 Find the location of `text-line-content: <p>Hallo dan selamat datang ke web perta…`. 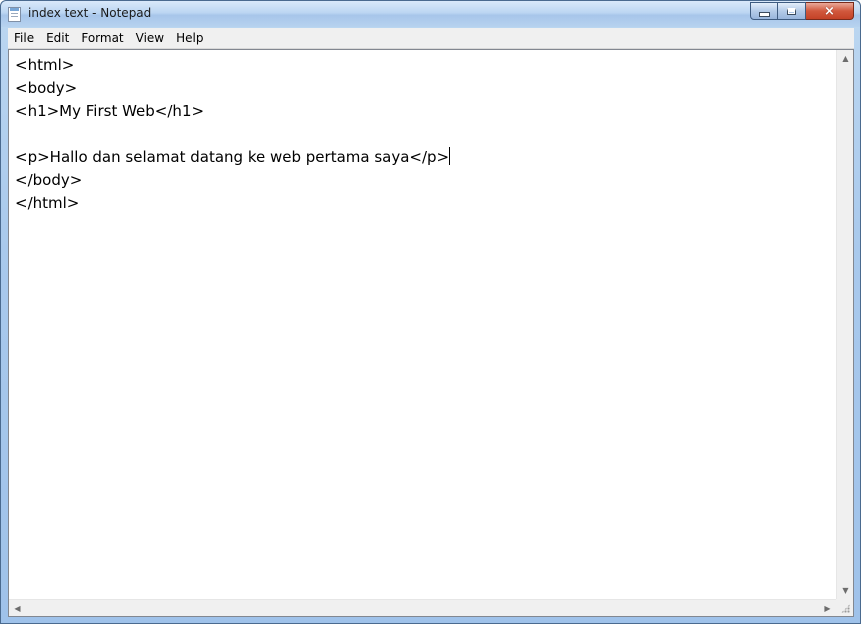

text-line-content: <p>Hallo dan selamat datang ke web perta… is located at coordinates (232, 157).